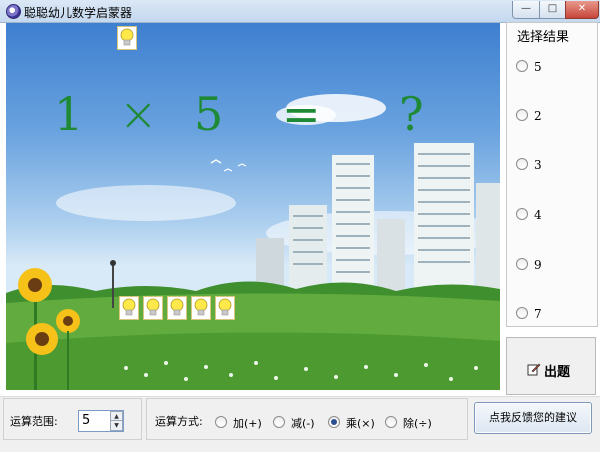  Describe the element at coordinates (238, 423) in the screenshot. I see `mode-option-add: 加(+)` at that location.